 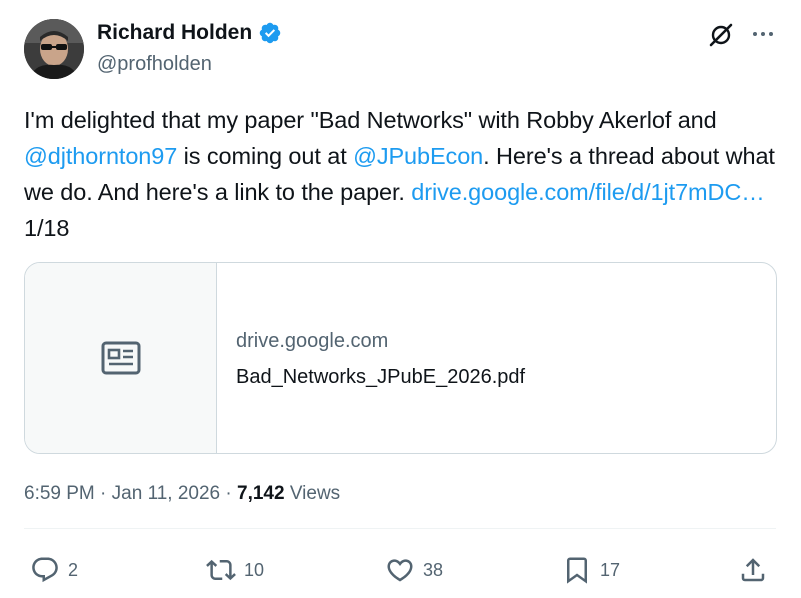 I want to click on author-handle: @profholden, so click(x=154, y=64).